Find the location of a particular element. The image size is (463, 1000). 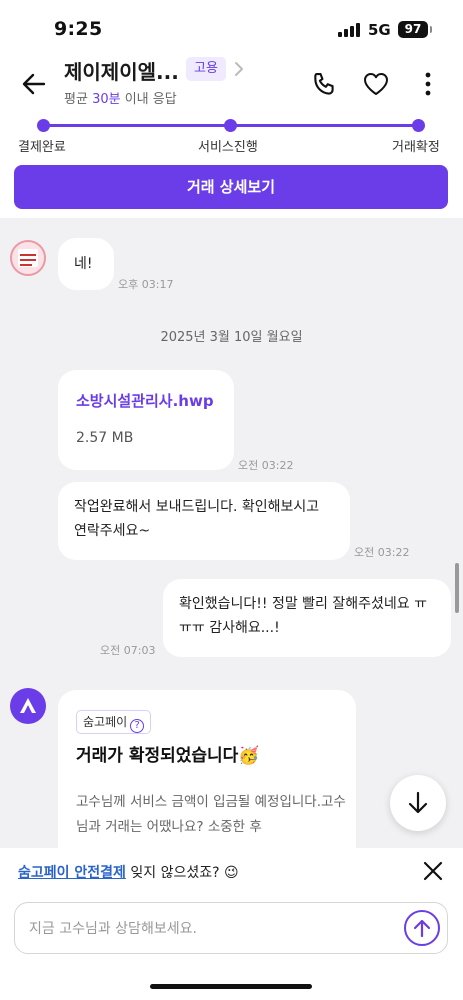

soomgo-avatar is located at coordinates (28, 706).